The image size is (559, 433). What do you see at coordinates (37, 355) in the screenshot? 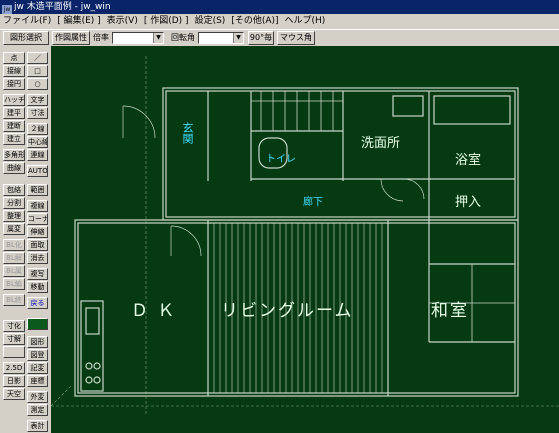
I see `tool-figure-register: 図登` at bounding box center [37, 355].